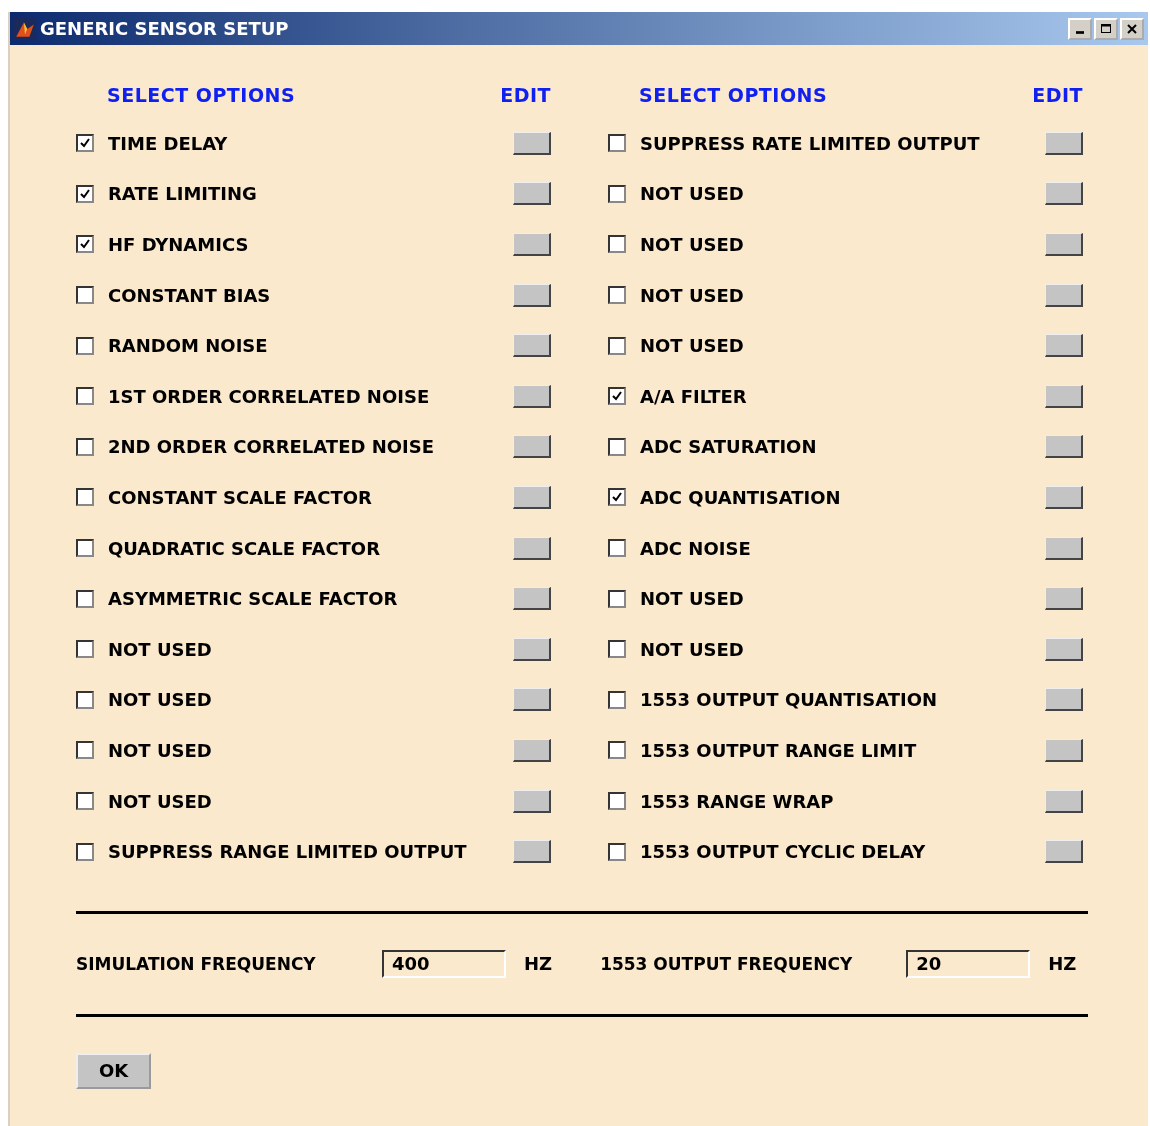  What do you see at coordinates (783, 852) in the screenshot?
I see `option-label: 1553 OUTPUT CYCLIC DELAY` at bounding box center [783, 852].